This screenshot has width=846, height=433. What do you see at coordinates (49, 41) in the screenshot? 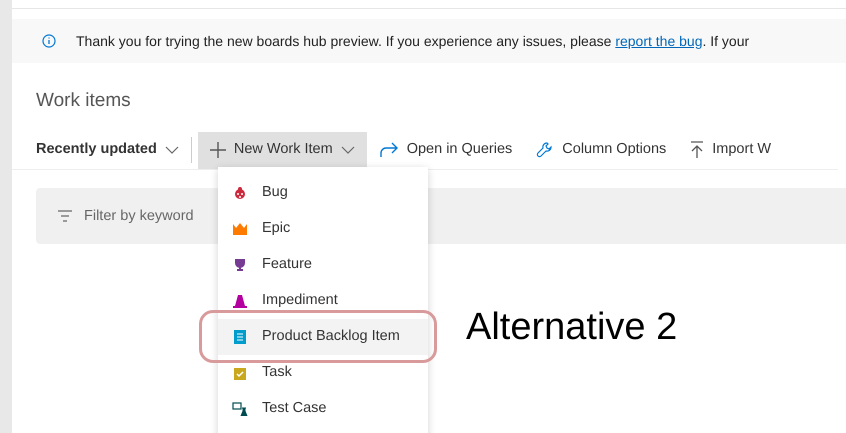
I see `info-icon` at bounding box center [49, 41].